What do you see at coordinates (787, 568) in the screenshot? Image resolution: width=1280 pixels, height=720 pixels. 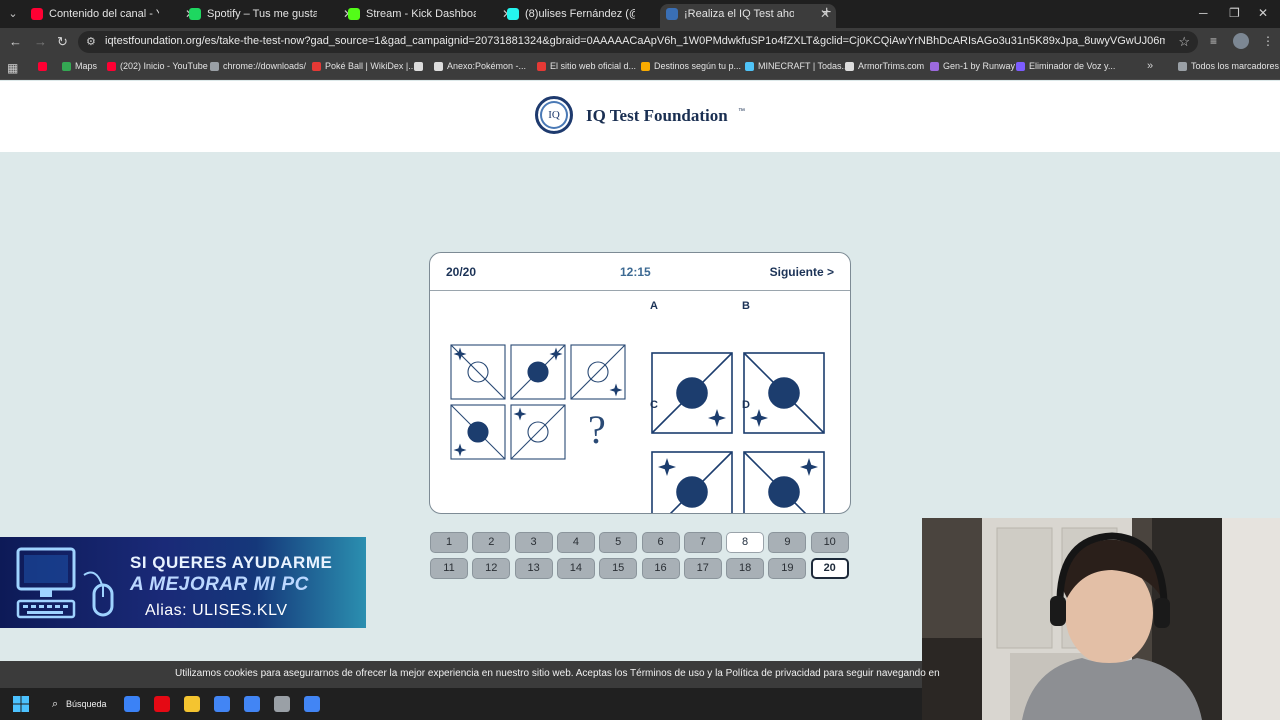 I see `question-nav-button-19: 19` at bounding box center [787, 568].